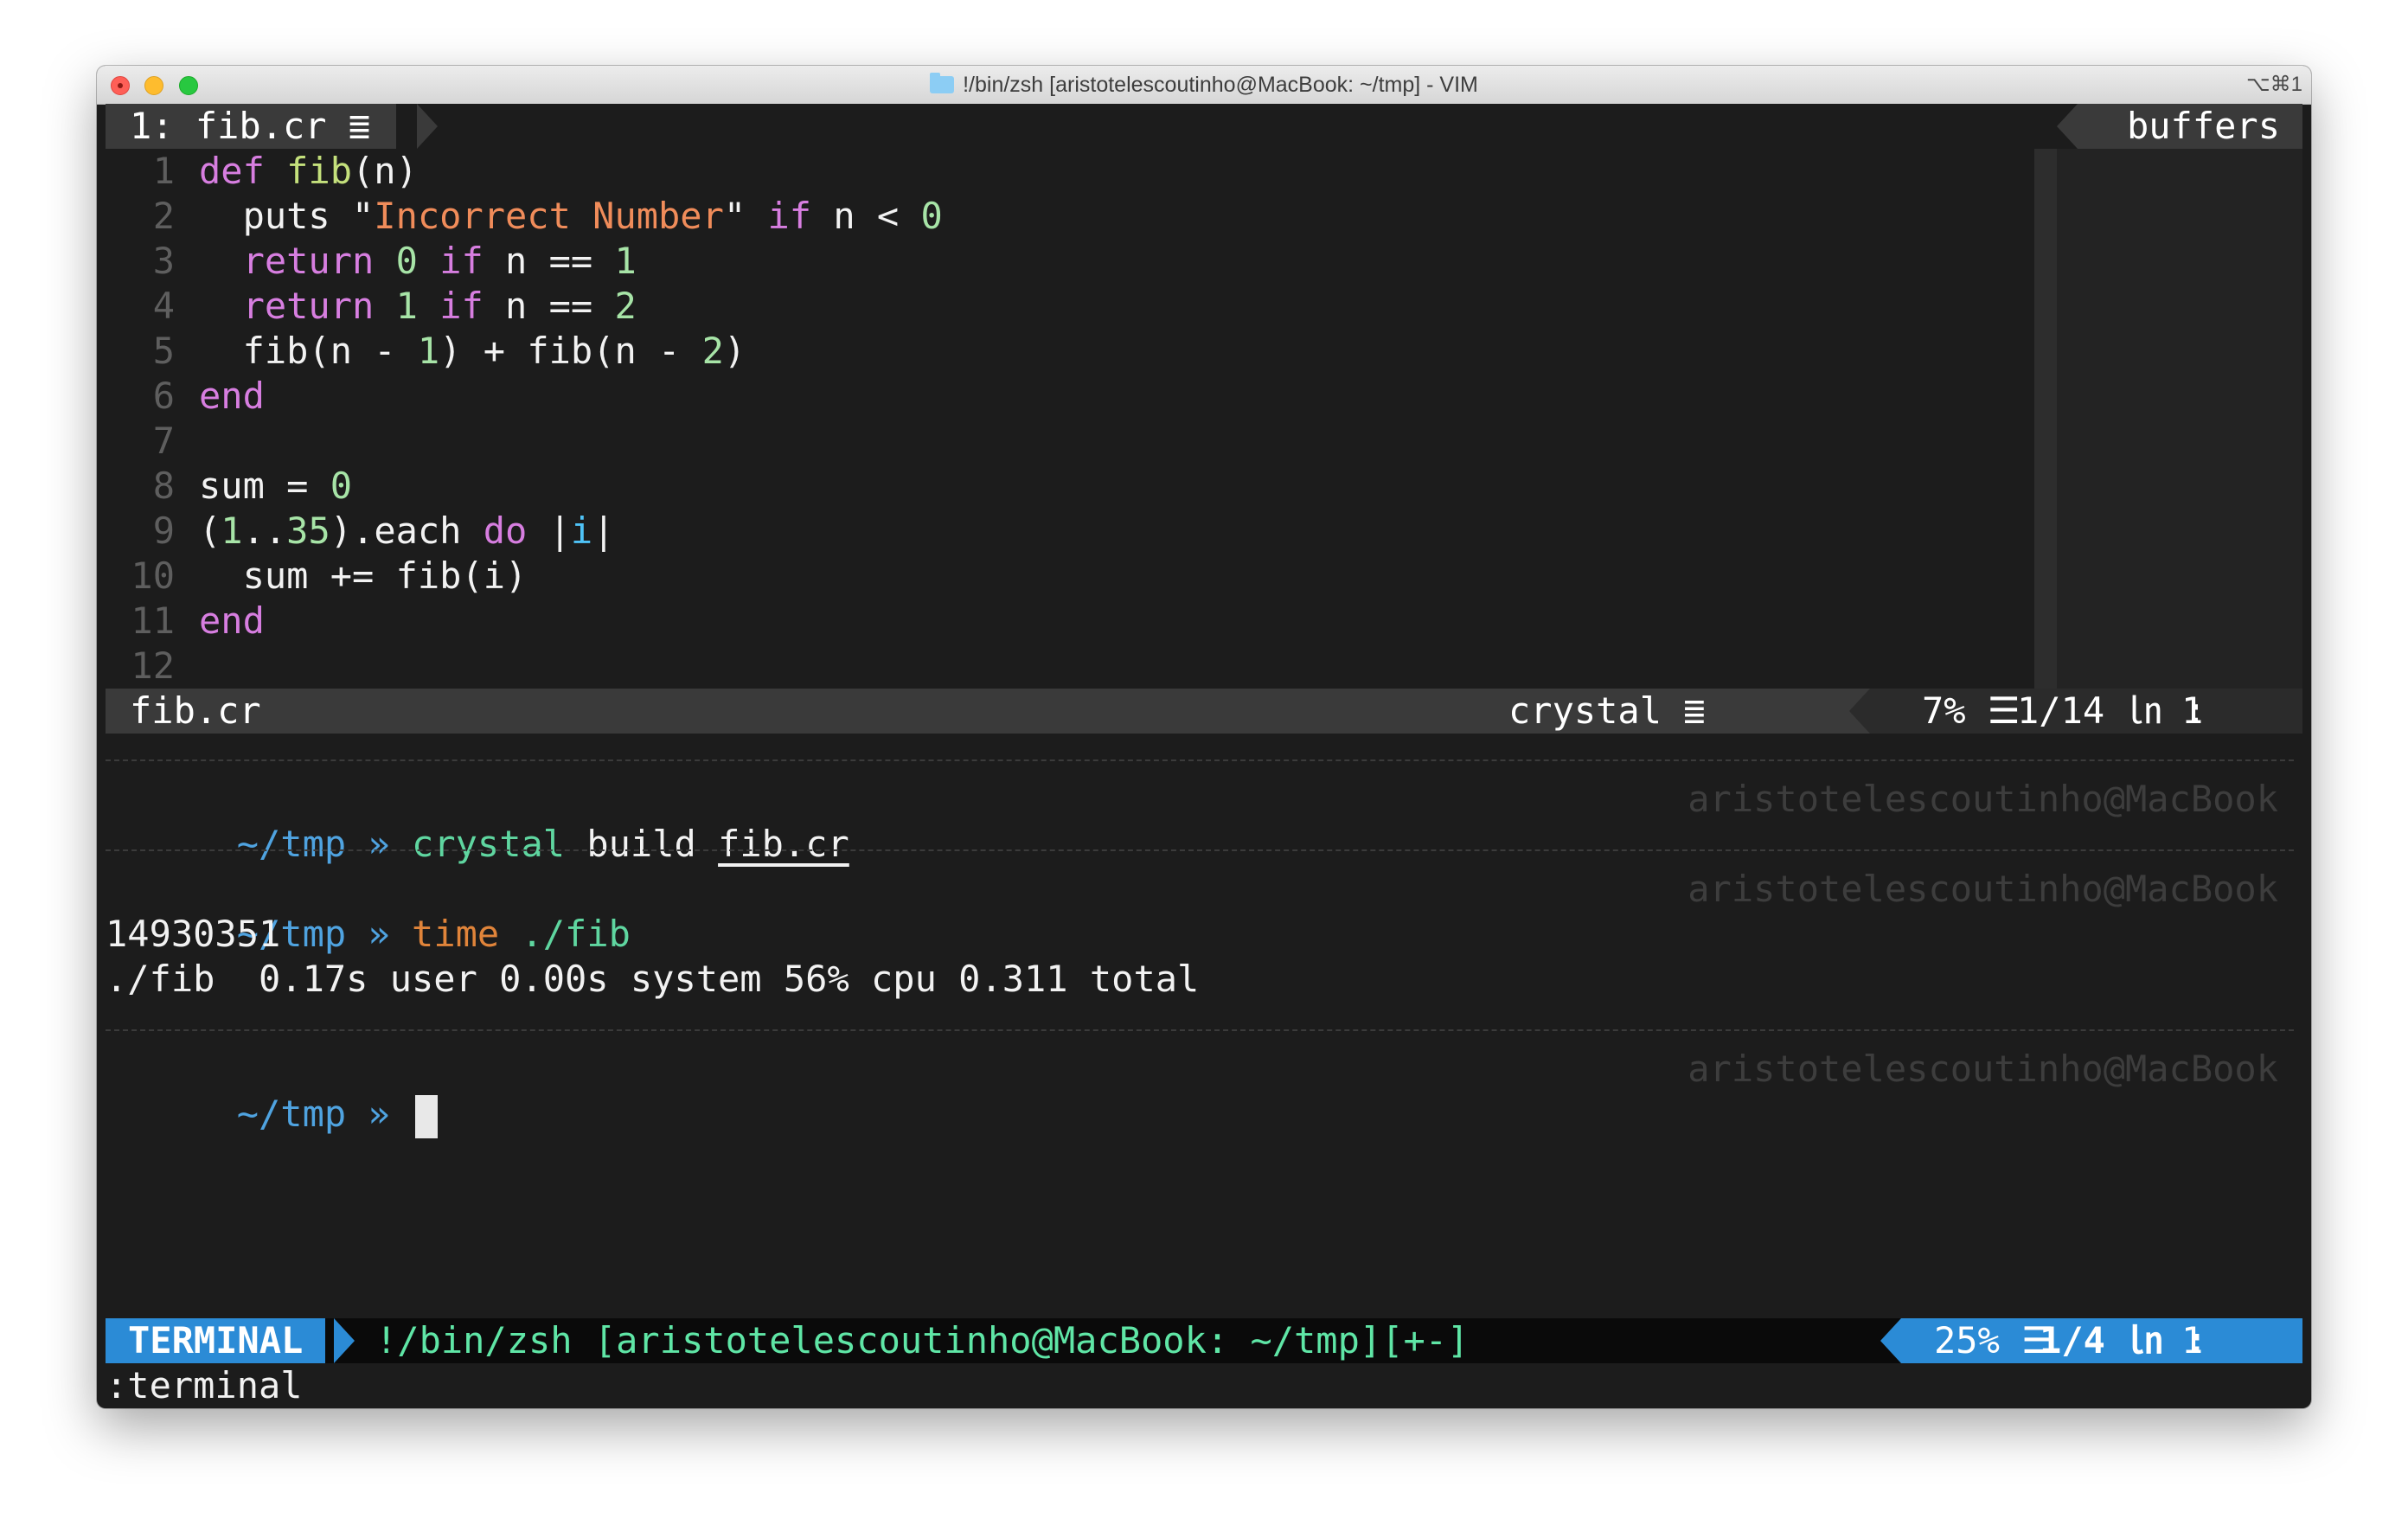  Describe the element at coordinates (216, 1341) in the screenshot. I see `mode-indicator: TERMINAL` at that location.